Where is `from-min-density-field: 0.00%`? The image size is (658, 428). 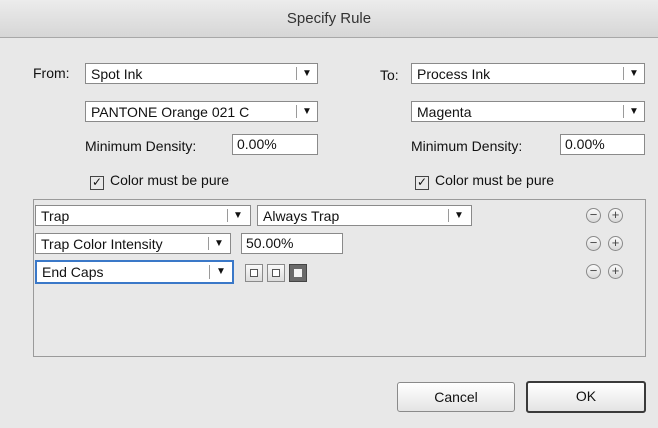 from-min-density-field: 0.00% is located at coordinates (275, 144).